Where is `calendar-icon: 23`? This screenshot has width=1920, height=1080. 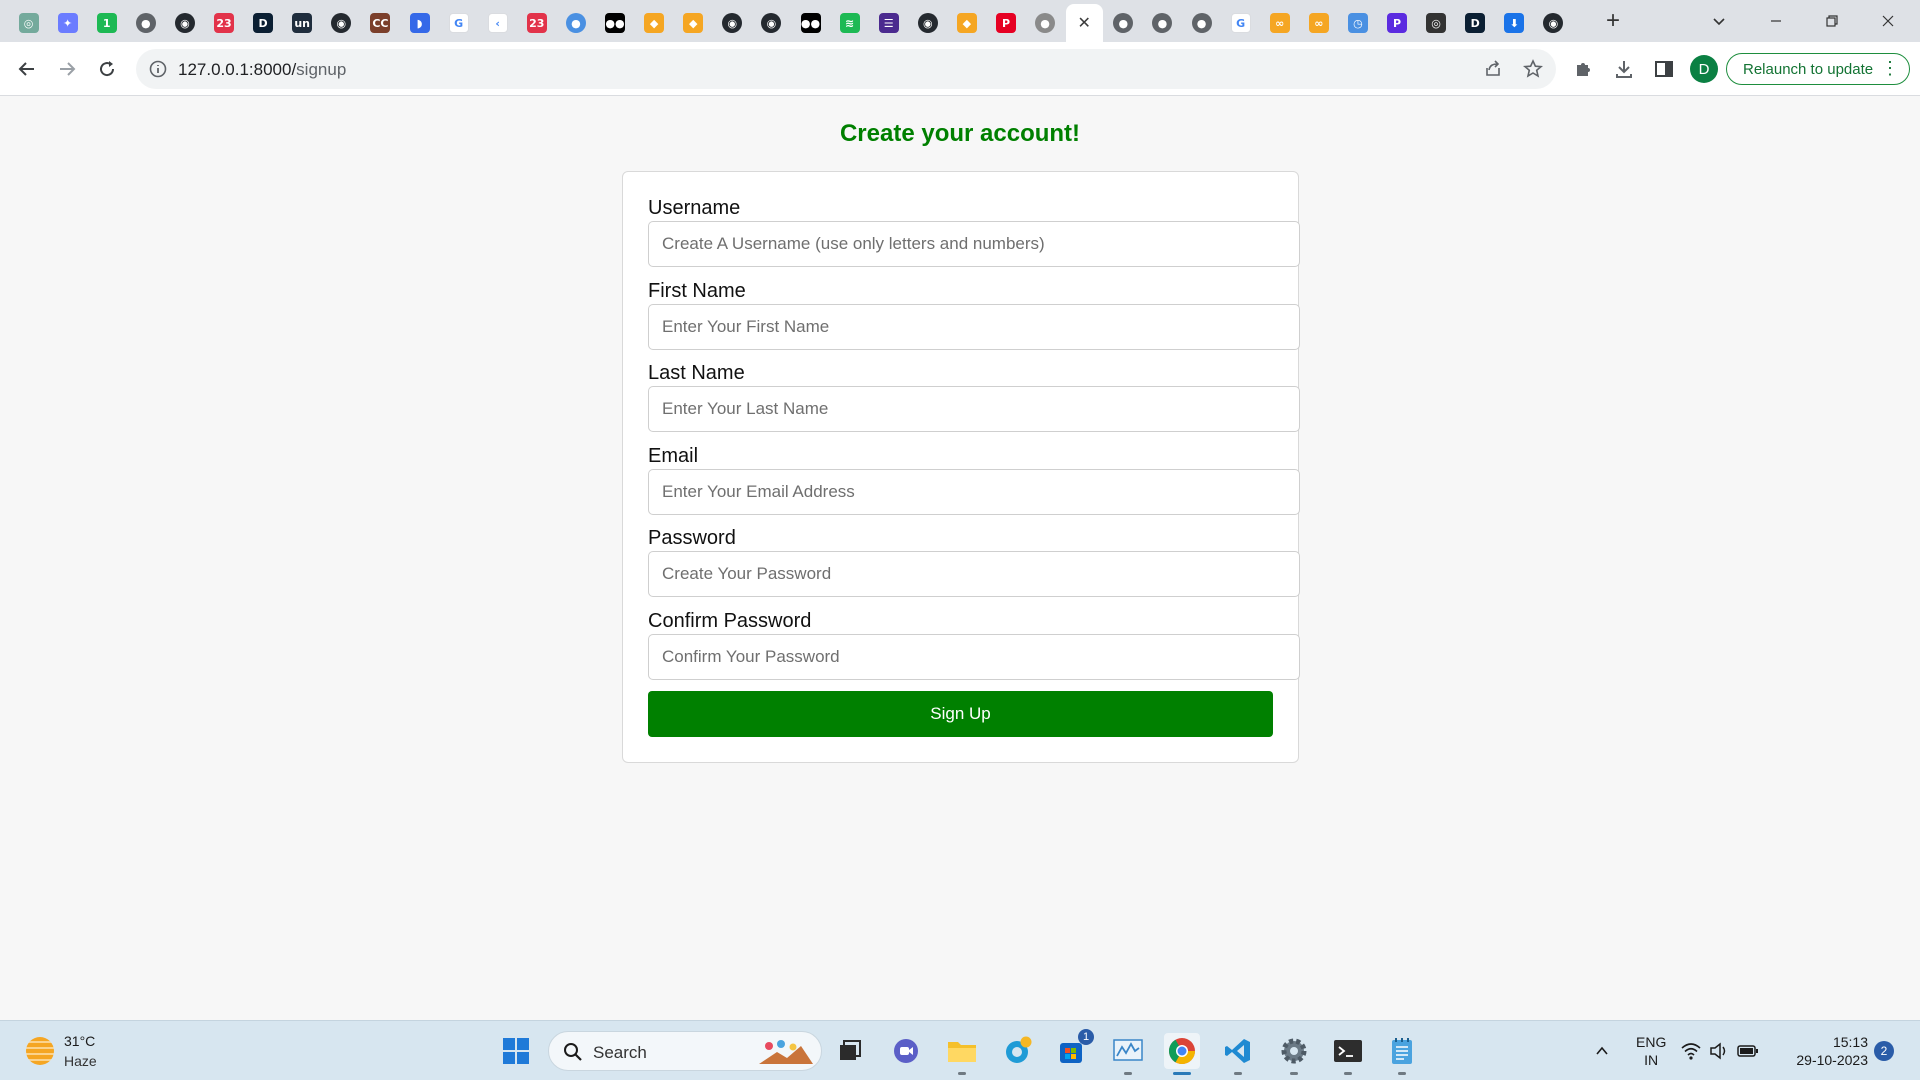
calendar-icon: 23 is located at coordinates (224, 23).